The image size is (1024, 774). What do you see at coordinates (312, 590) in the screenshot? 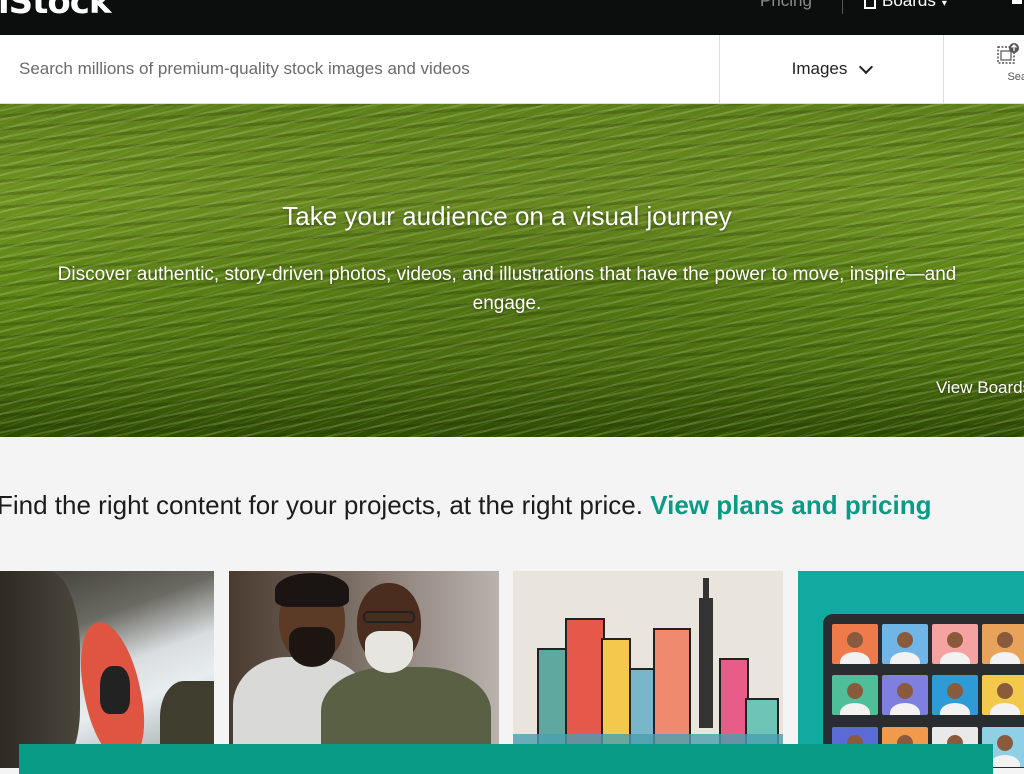
I see `man-hair` at bounding box center [312, 590].